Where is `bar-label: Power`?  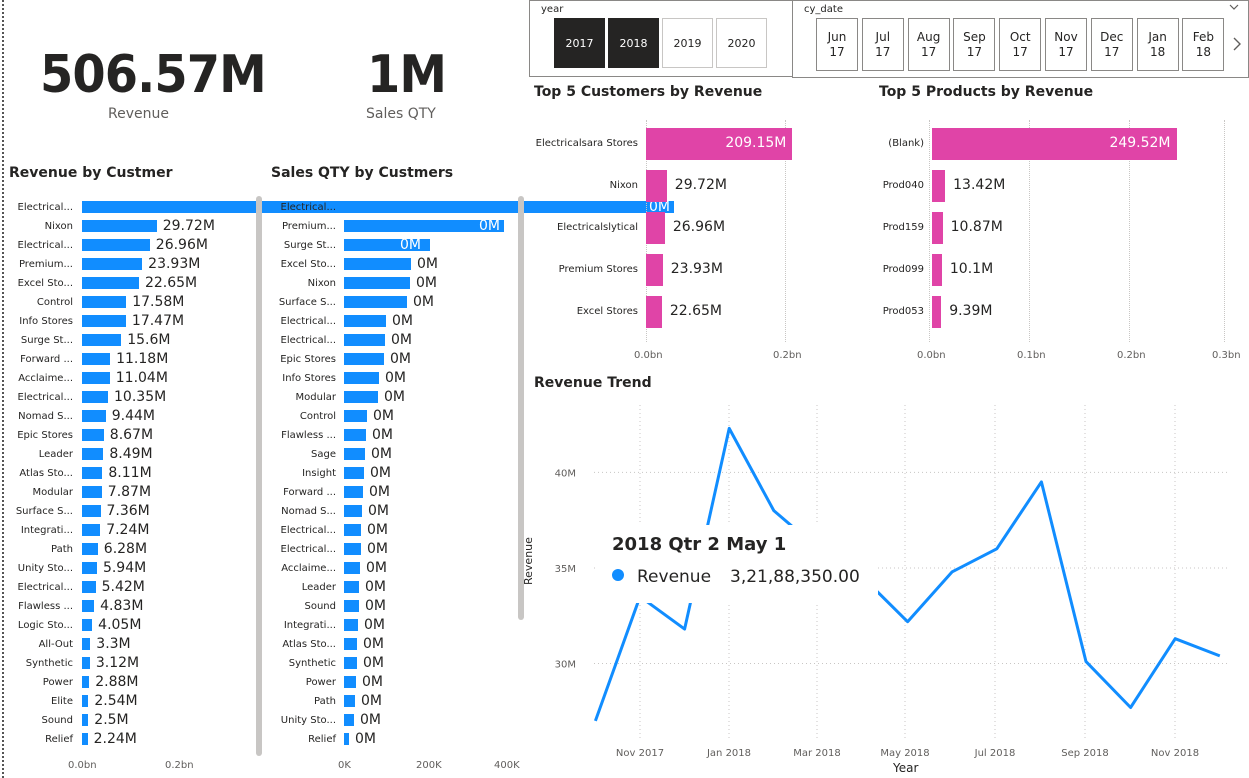 bar-label: Power is located at coordinates (57, 682).